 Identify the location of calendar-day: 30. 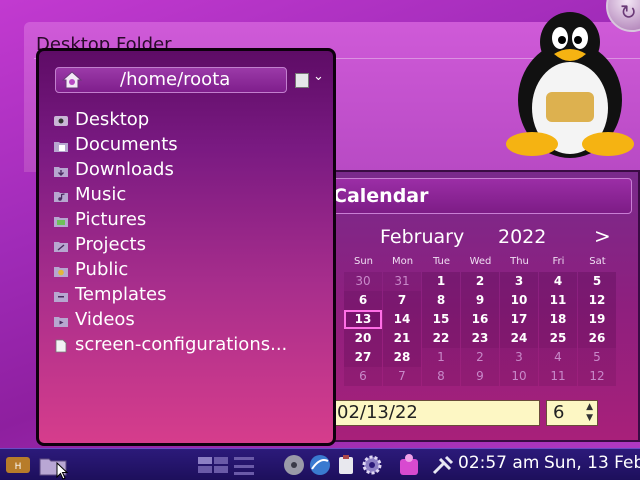
(363, 281).